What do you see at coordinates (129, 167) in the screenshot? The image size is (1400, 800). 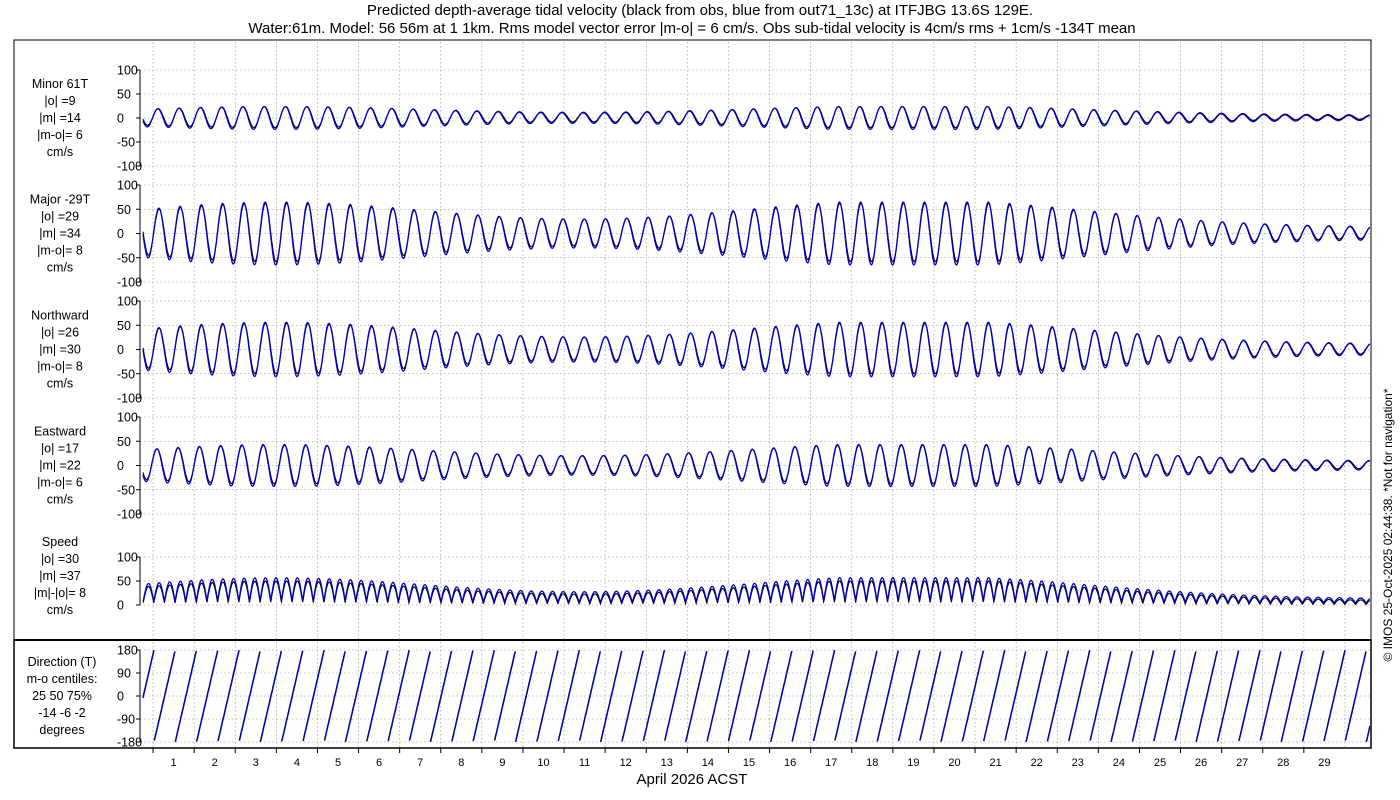 I see `minor-y-tick-label: -100` at bounding box center [129, 167].